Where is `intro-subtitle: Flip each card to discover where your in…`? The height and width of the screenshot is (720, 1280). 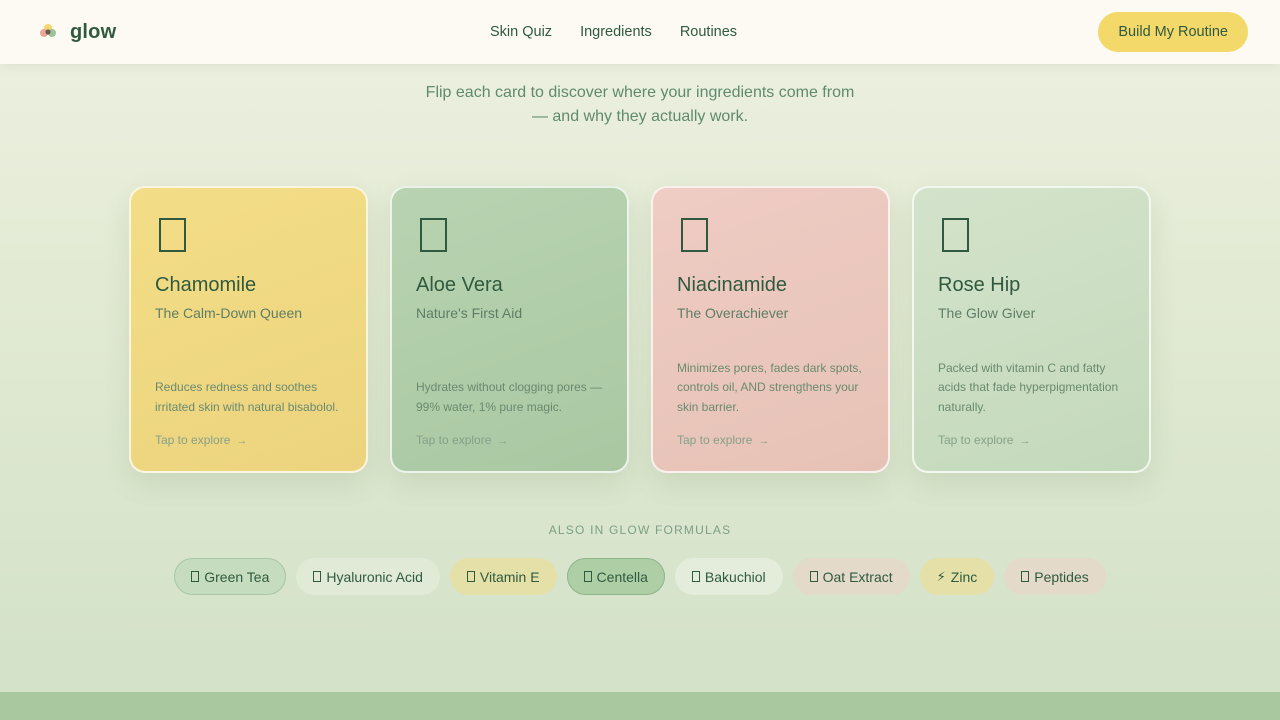
intro-subtitle: Flip each card to discover where your in… is located at coordinates (640, 105).